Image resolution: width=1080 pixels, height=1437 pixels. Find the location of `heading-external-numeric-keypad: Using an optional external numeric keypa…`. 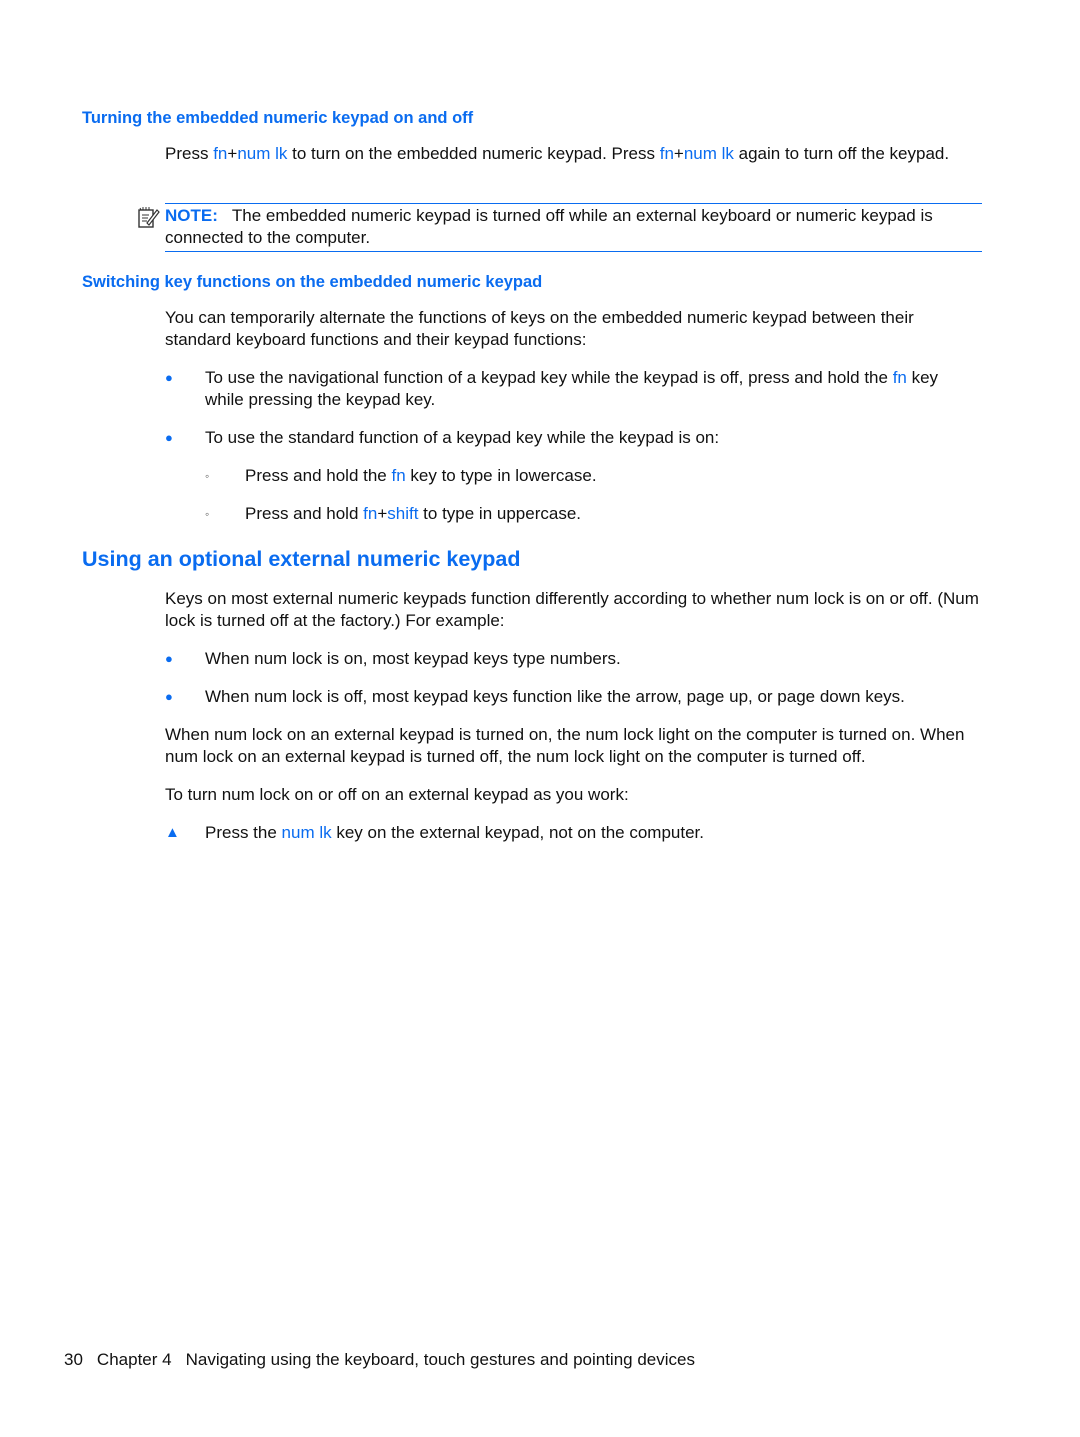

heading-external-numeric-keypad: Using an optional external numeric keypa… is located at coordinates (301, 559).